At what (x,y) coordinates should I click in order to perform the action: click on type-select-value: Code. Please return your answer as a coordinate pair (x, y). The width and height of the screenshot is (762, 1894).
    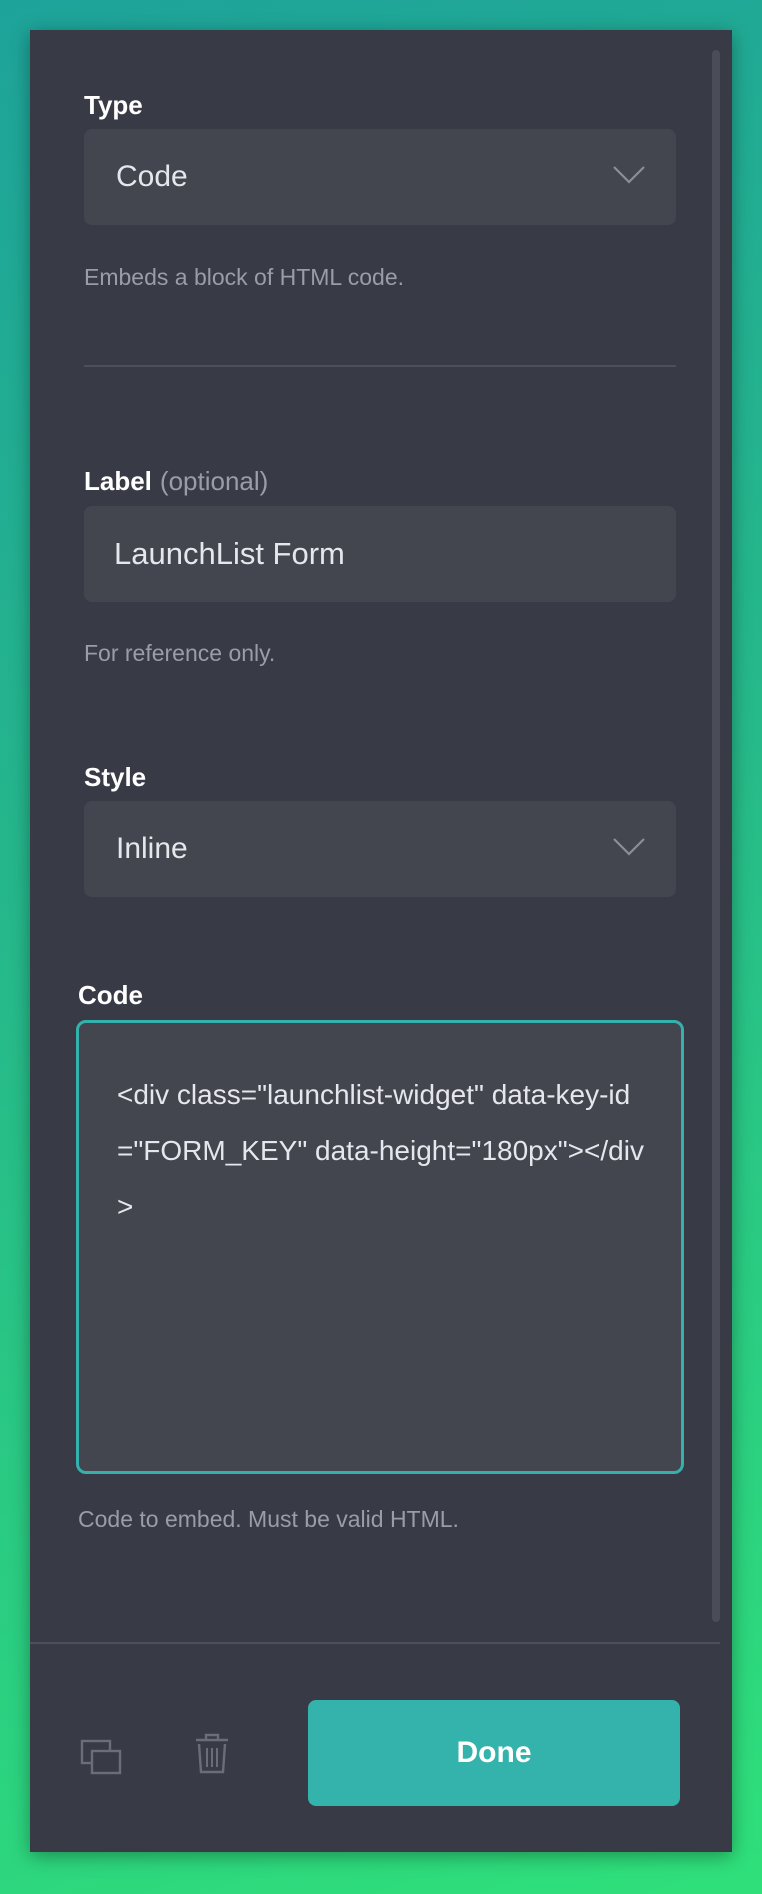
    Looking at the image, I should click on (152, 176).